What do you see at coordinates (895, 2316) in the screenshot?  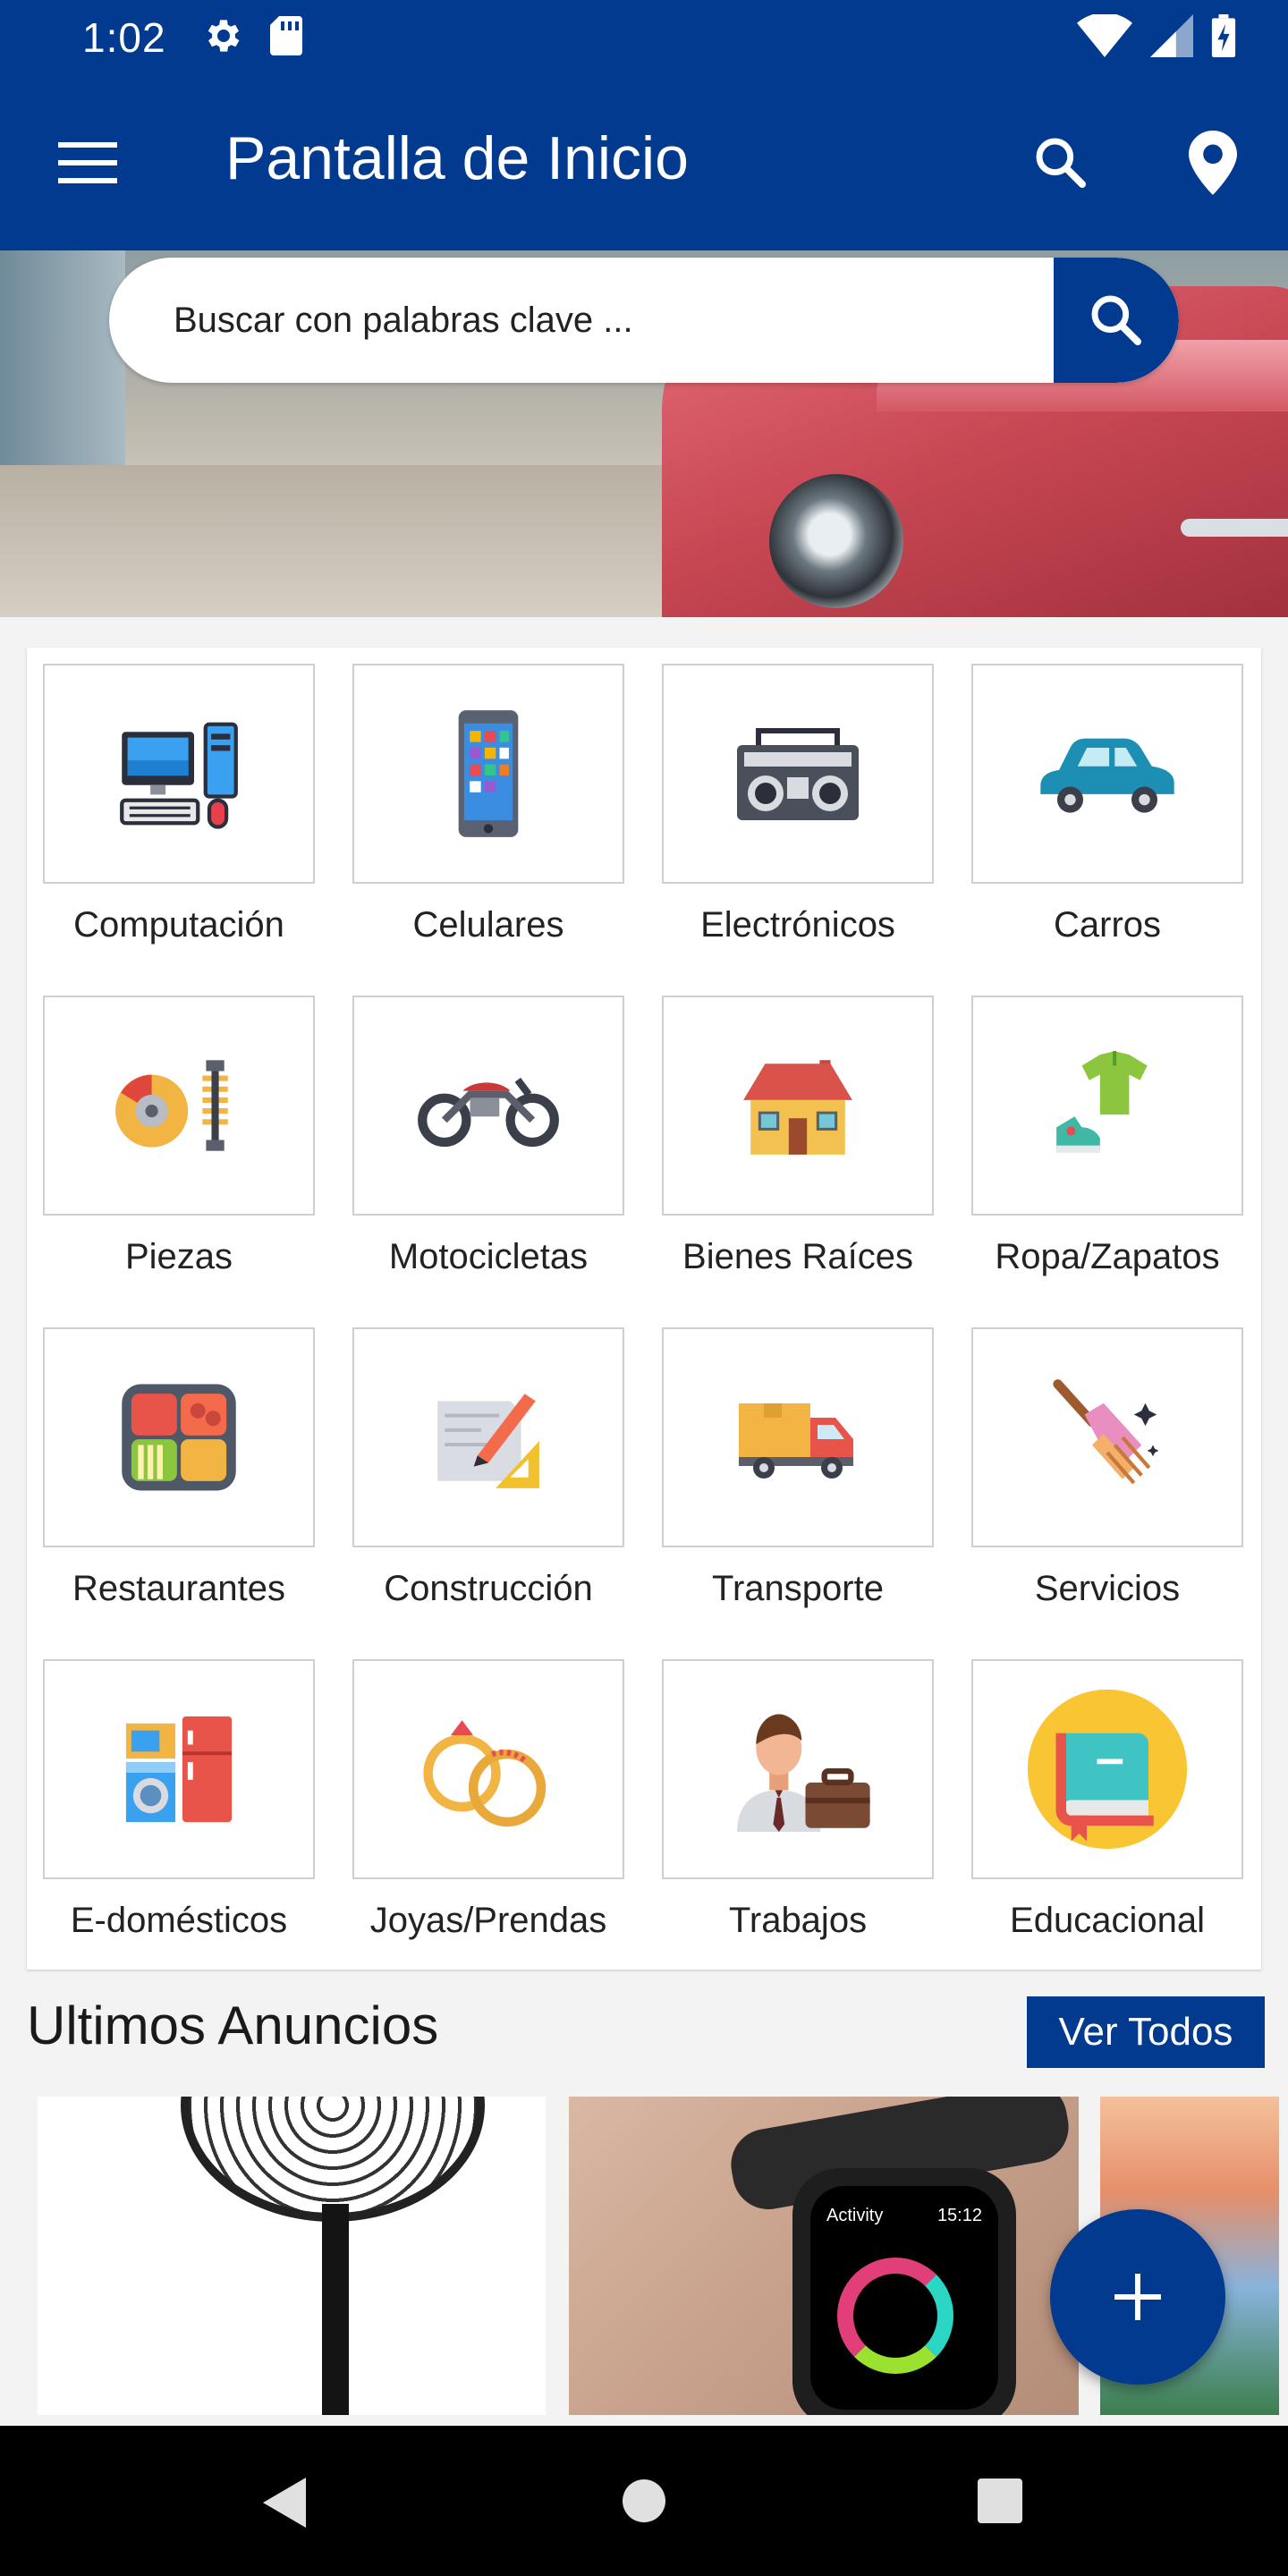 I see `watch-activity-ring` at bounding box center [895, 2316].